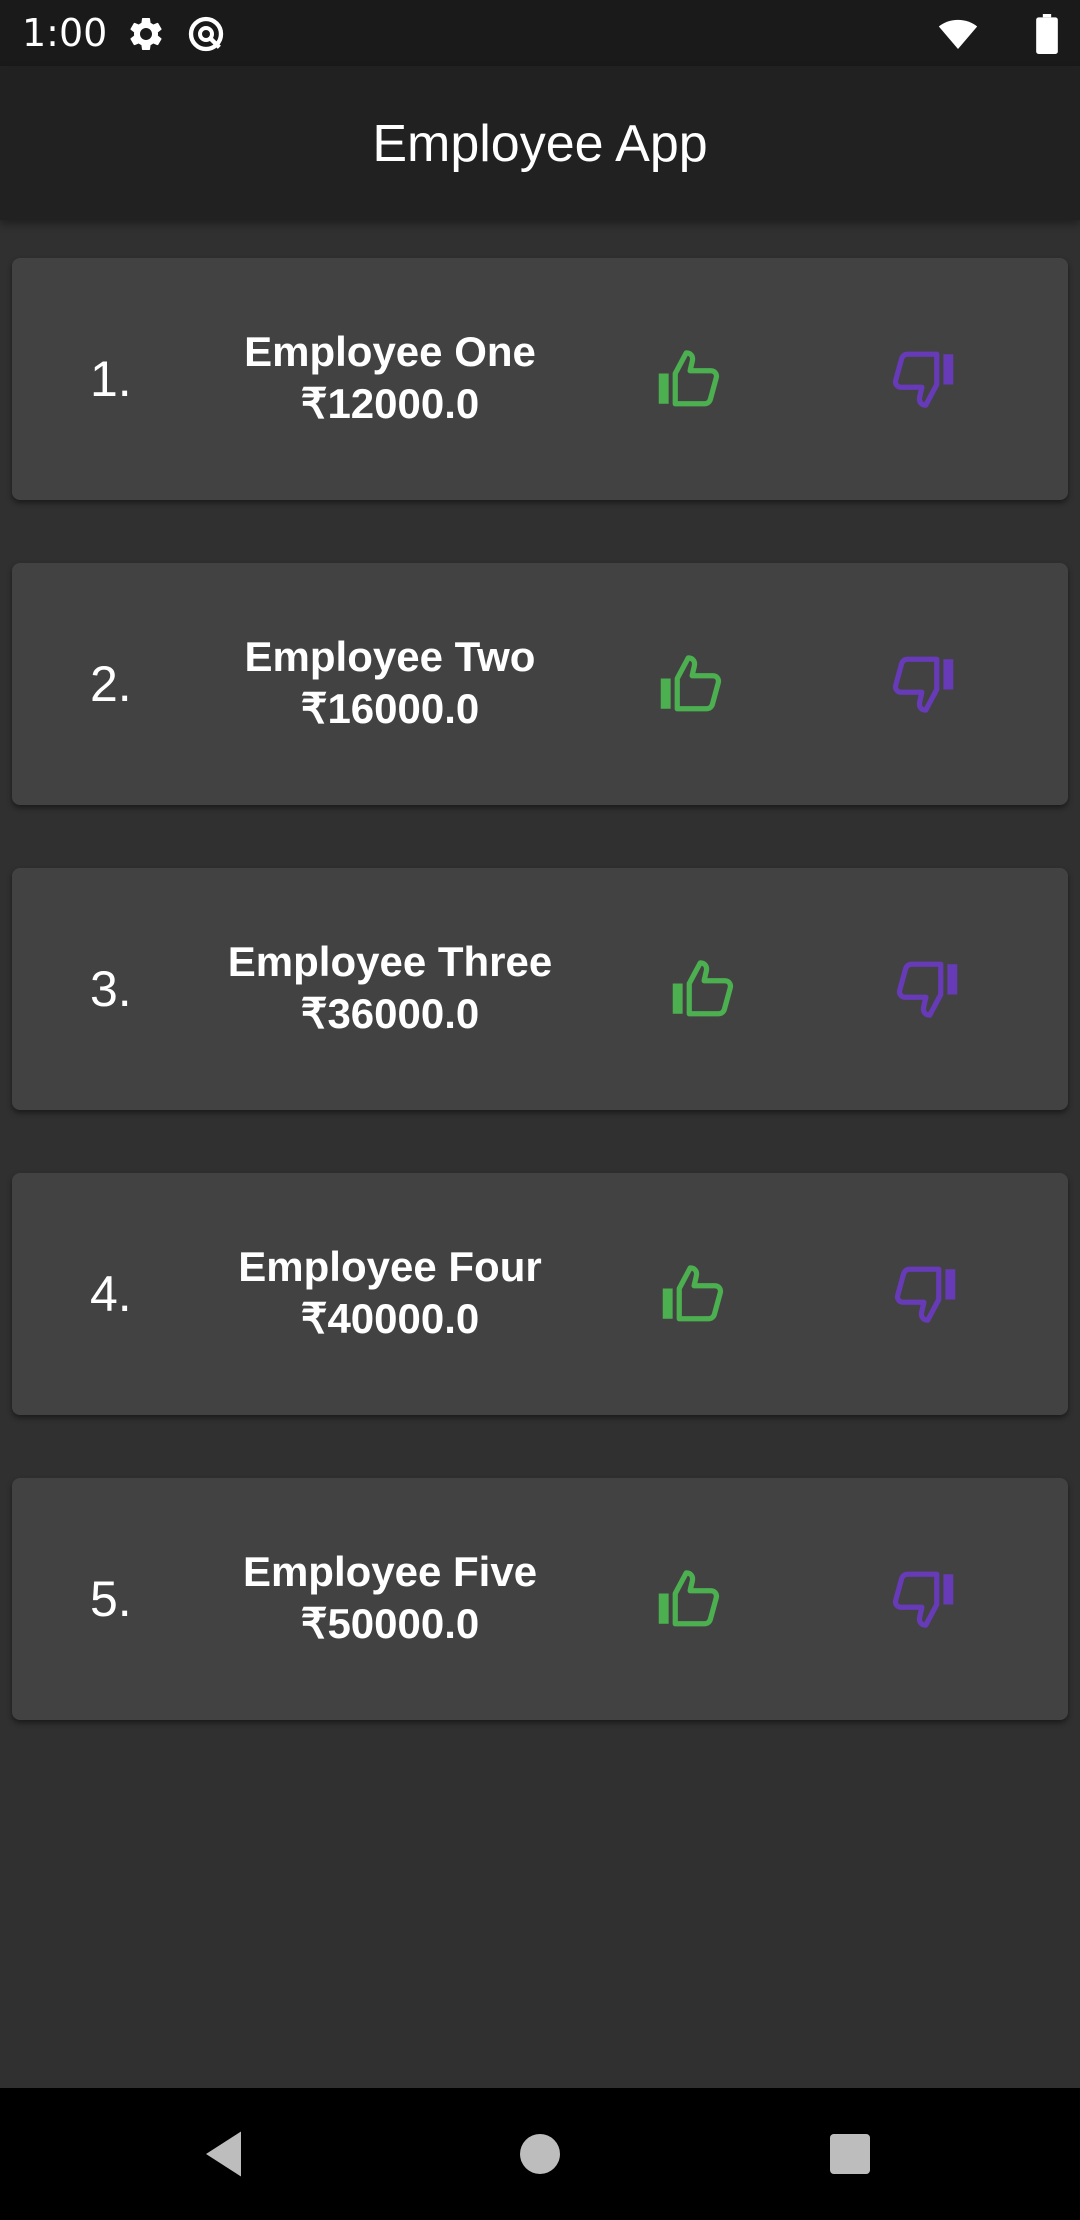 The height and width of the screenshot is (2220, 1080). What do you see at coordinates (390, 1318) in the screenshot?
I see `employee-salary: ₹40000.0` at bounding box center [390, 1318].